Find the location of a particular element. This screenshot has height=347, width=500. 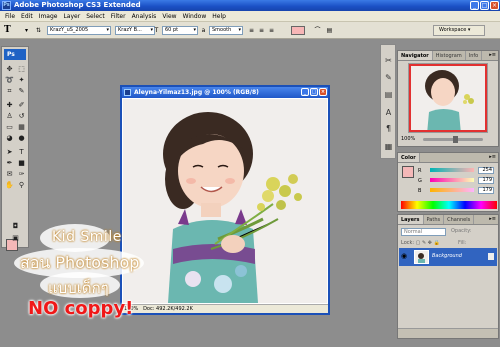

text-orientation-icon: ⇅ is located at coordinates (38, 30).